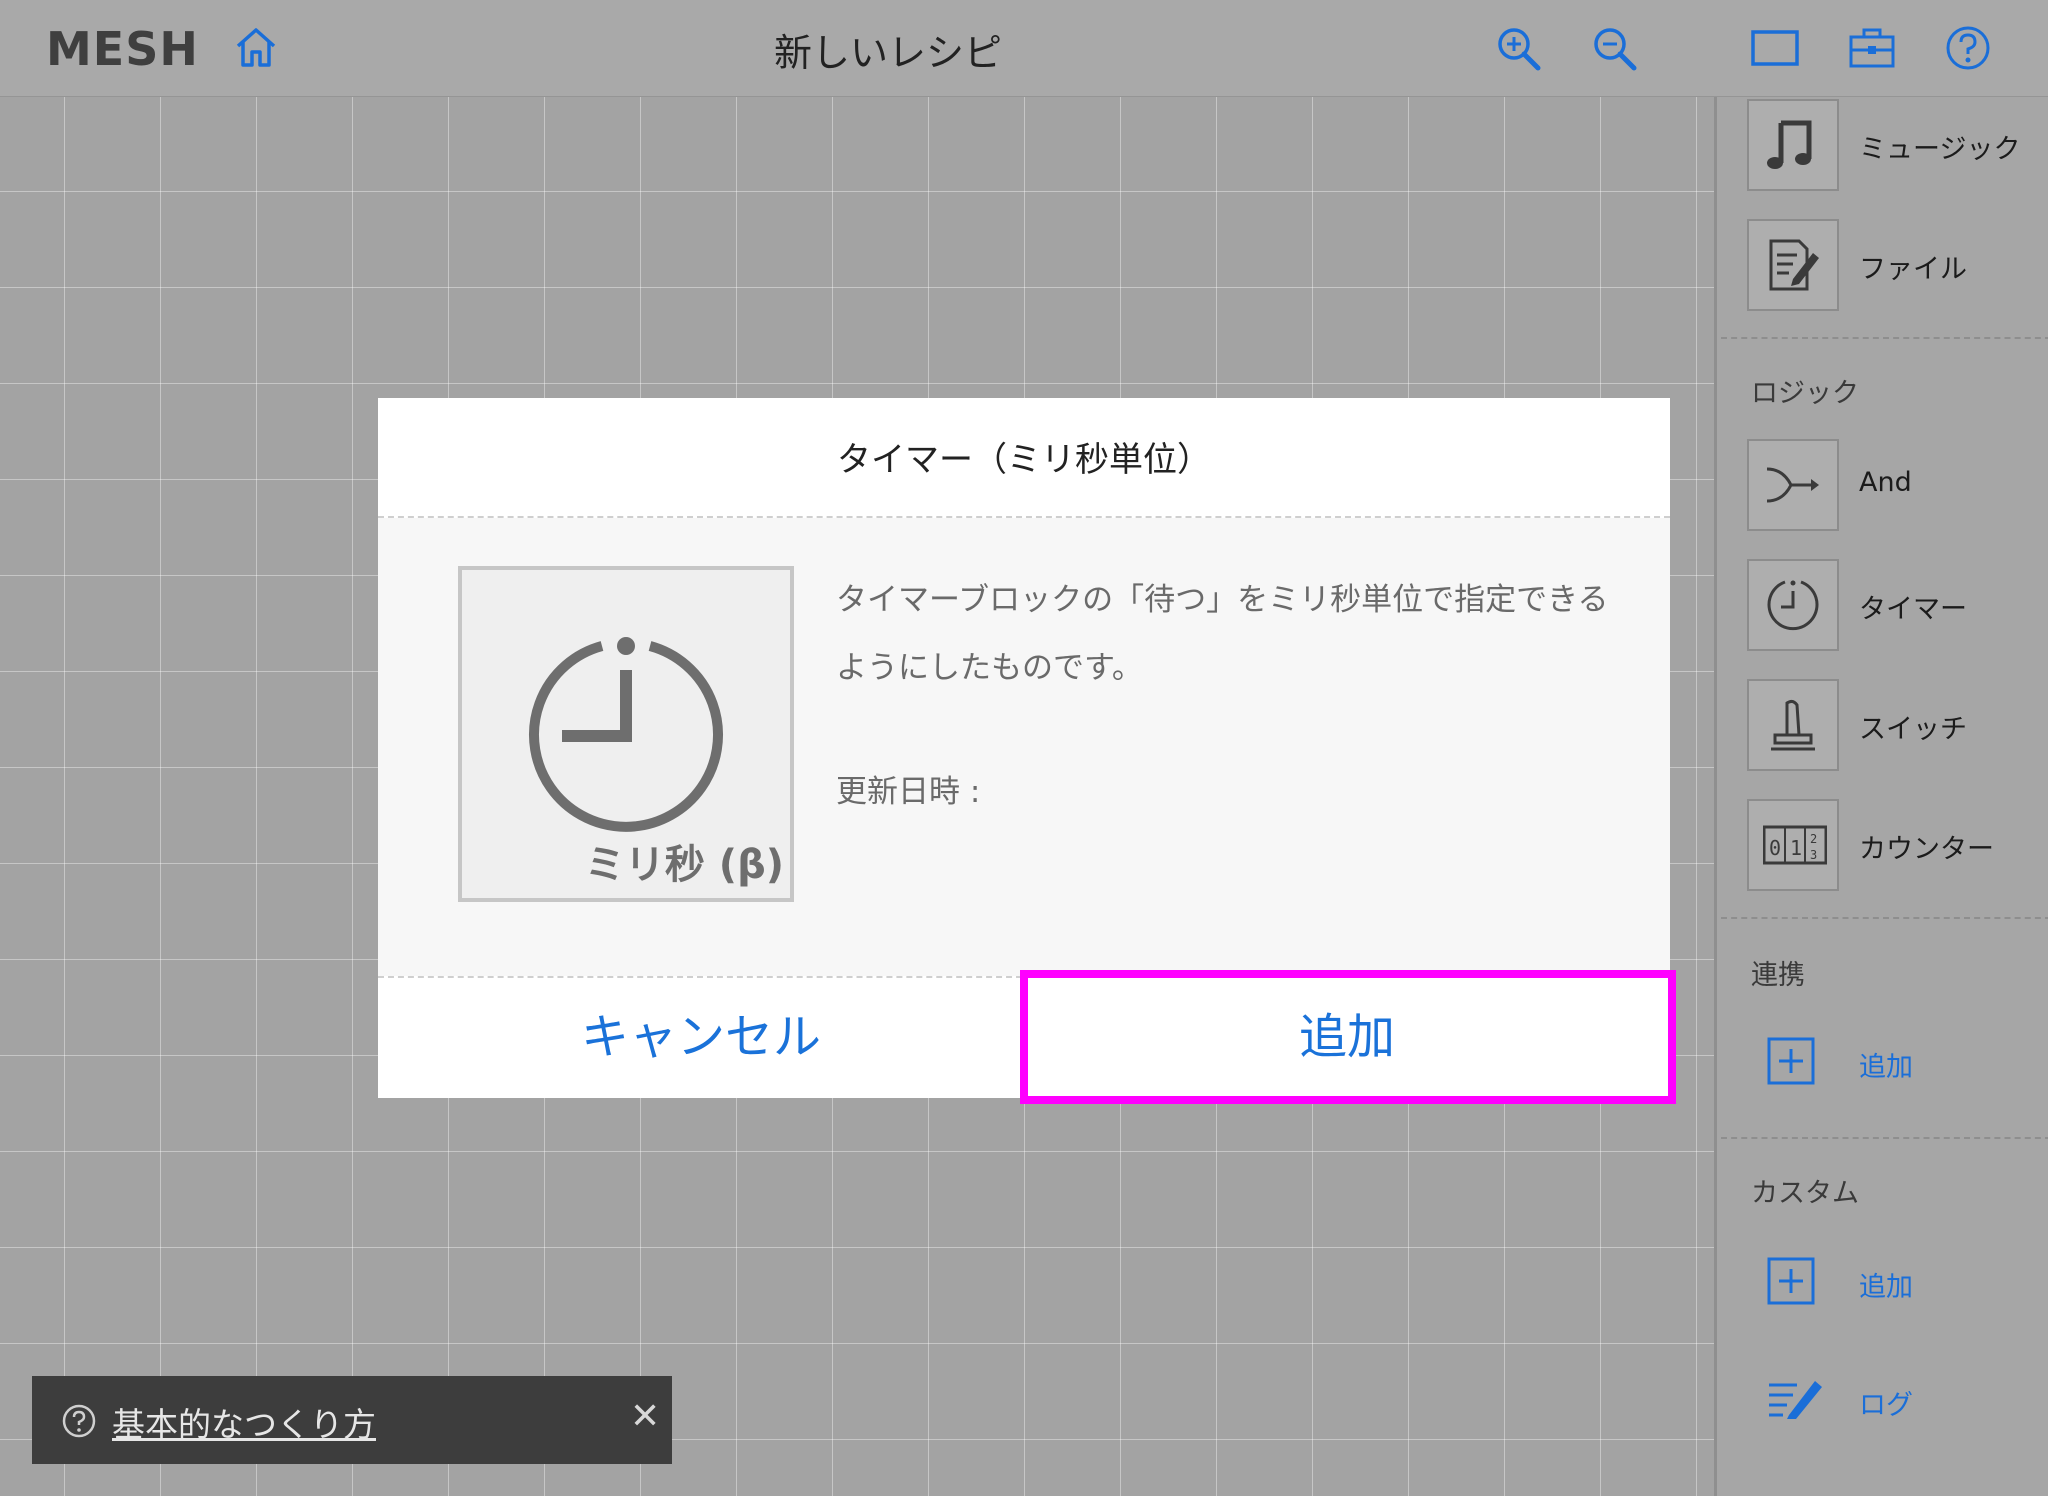 This screenshot has height=1496, width=2048. What do you see at coordinates (1805, 393) in the screenshot?
I see `section-title-logic: ロジック` at bounding box center [1805, 393].